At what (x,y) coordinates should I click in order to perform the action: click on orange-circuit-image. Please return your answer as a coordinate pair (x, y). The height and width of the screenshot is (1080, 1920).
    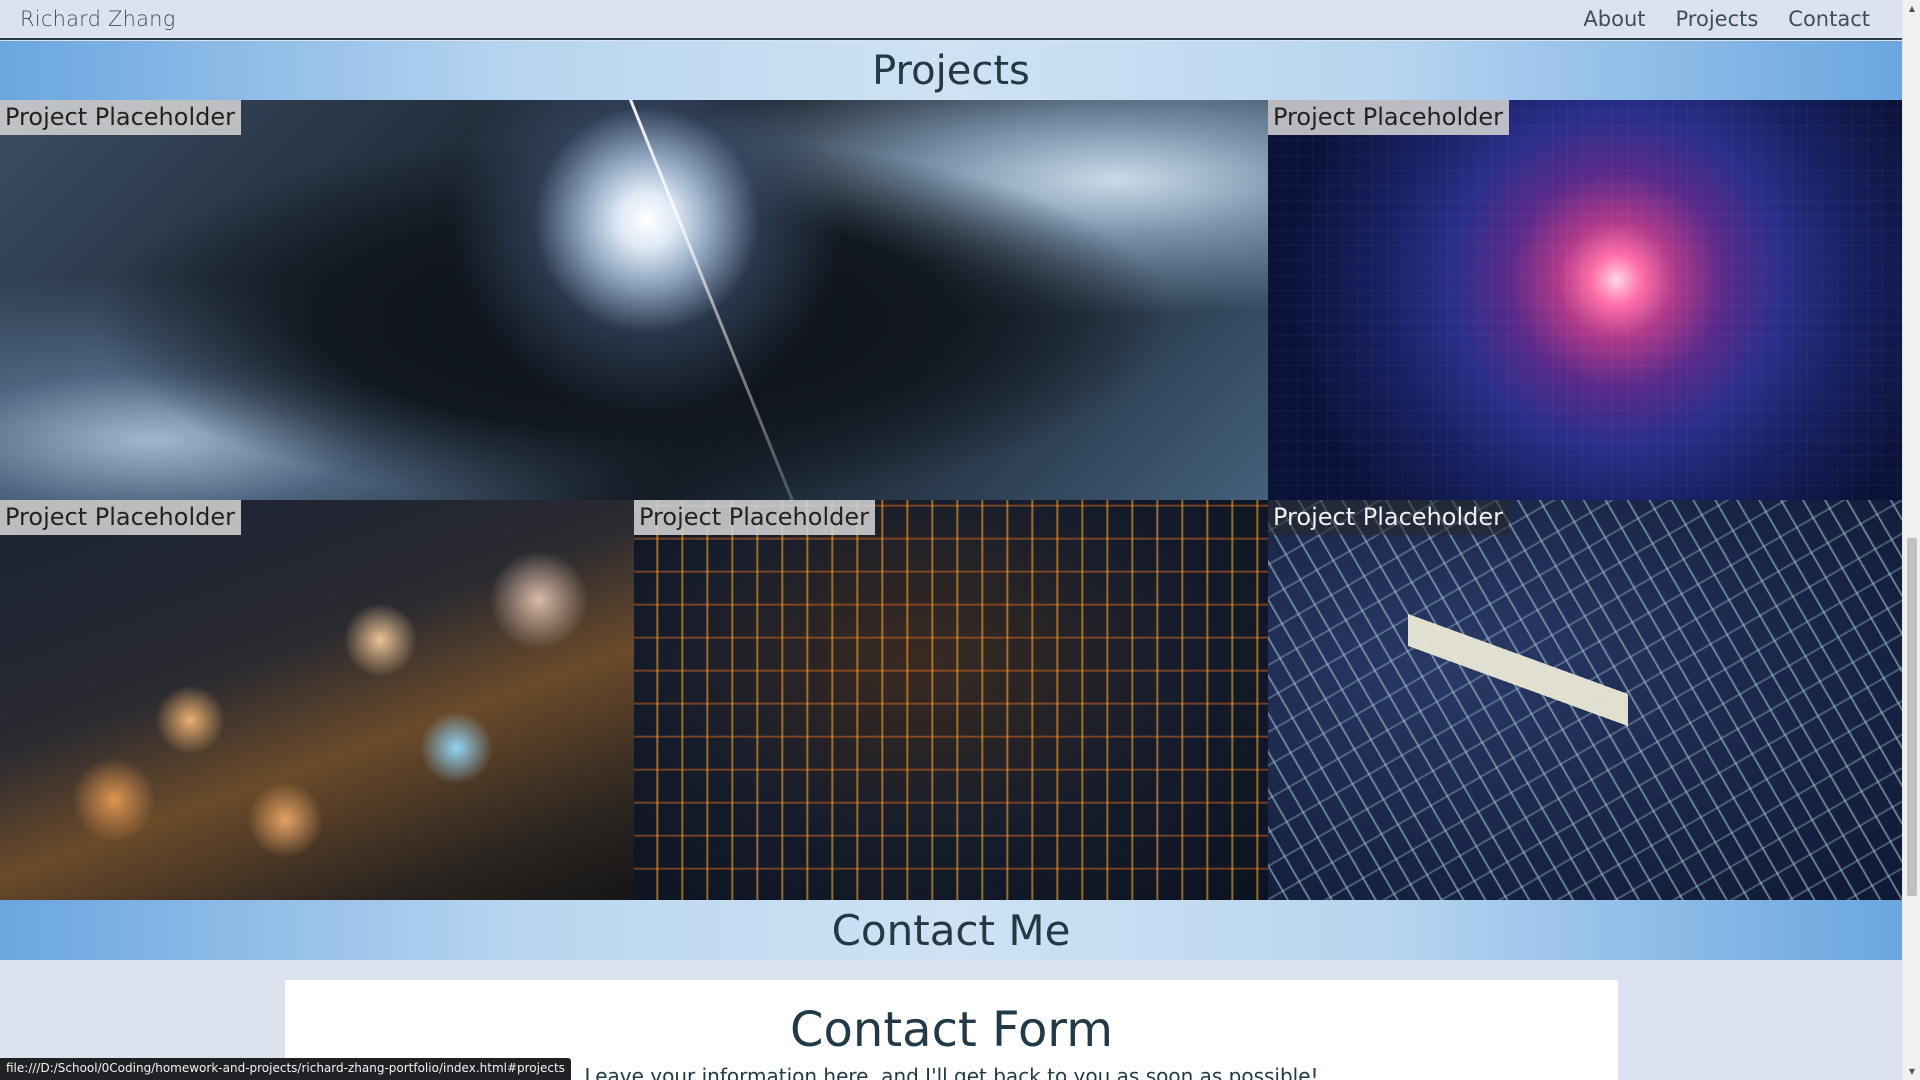
    Looking at the image, I should click on (951, 700).